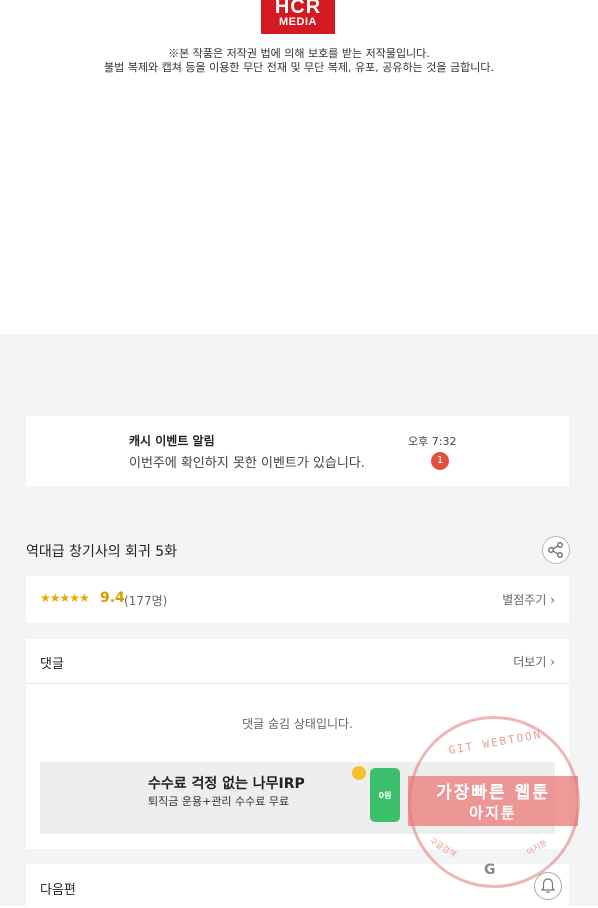 This screenshot has height=908, width=598. I want to click on next-episode-section: 다음편, so click(297, 886).